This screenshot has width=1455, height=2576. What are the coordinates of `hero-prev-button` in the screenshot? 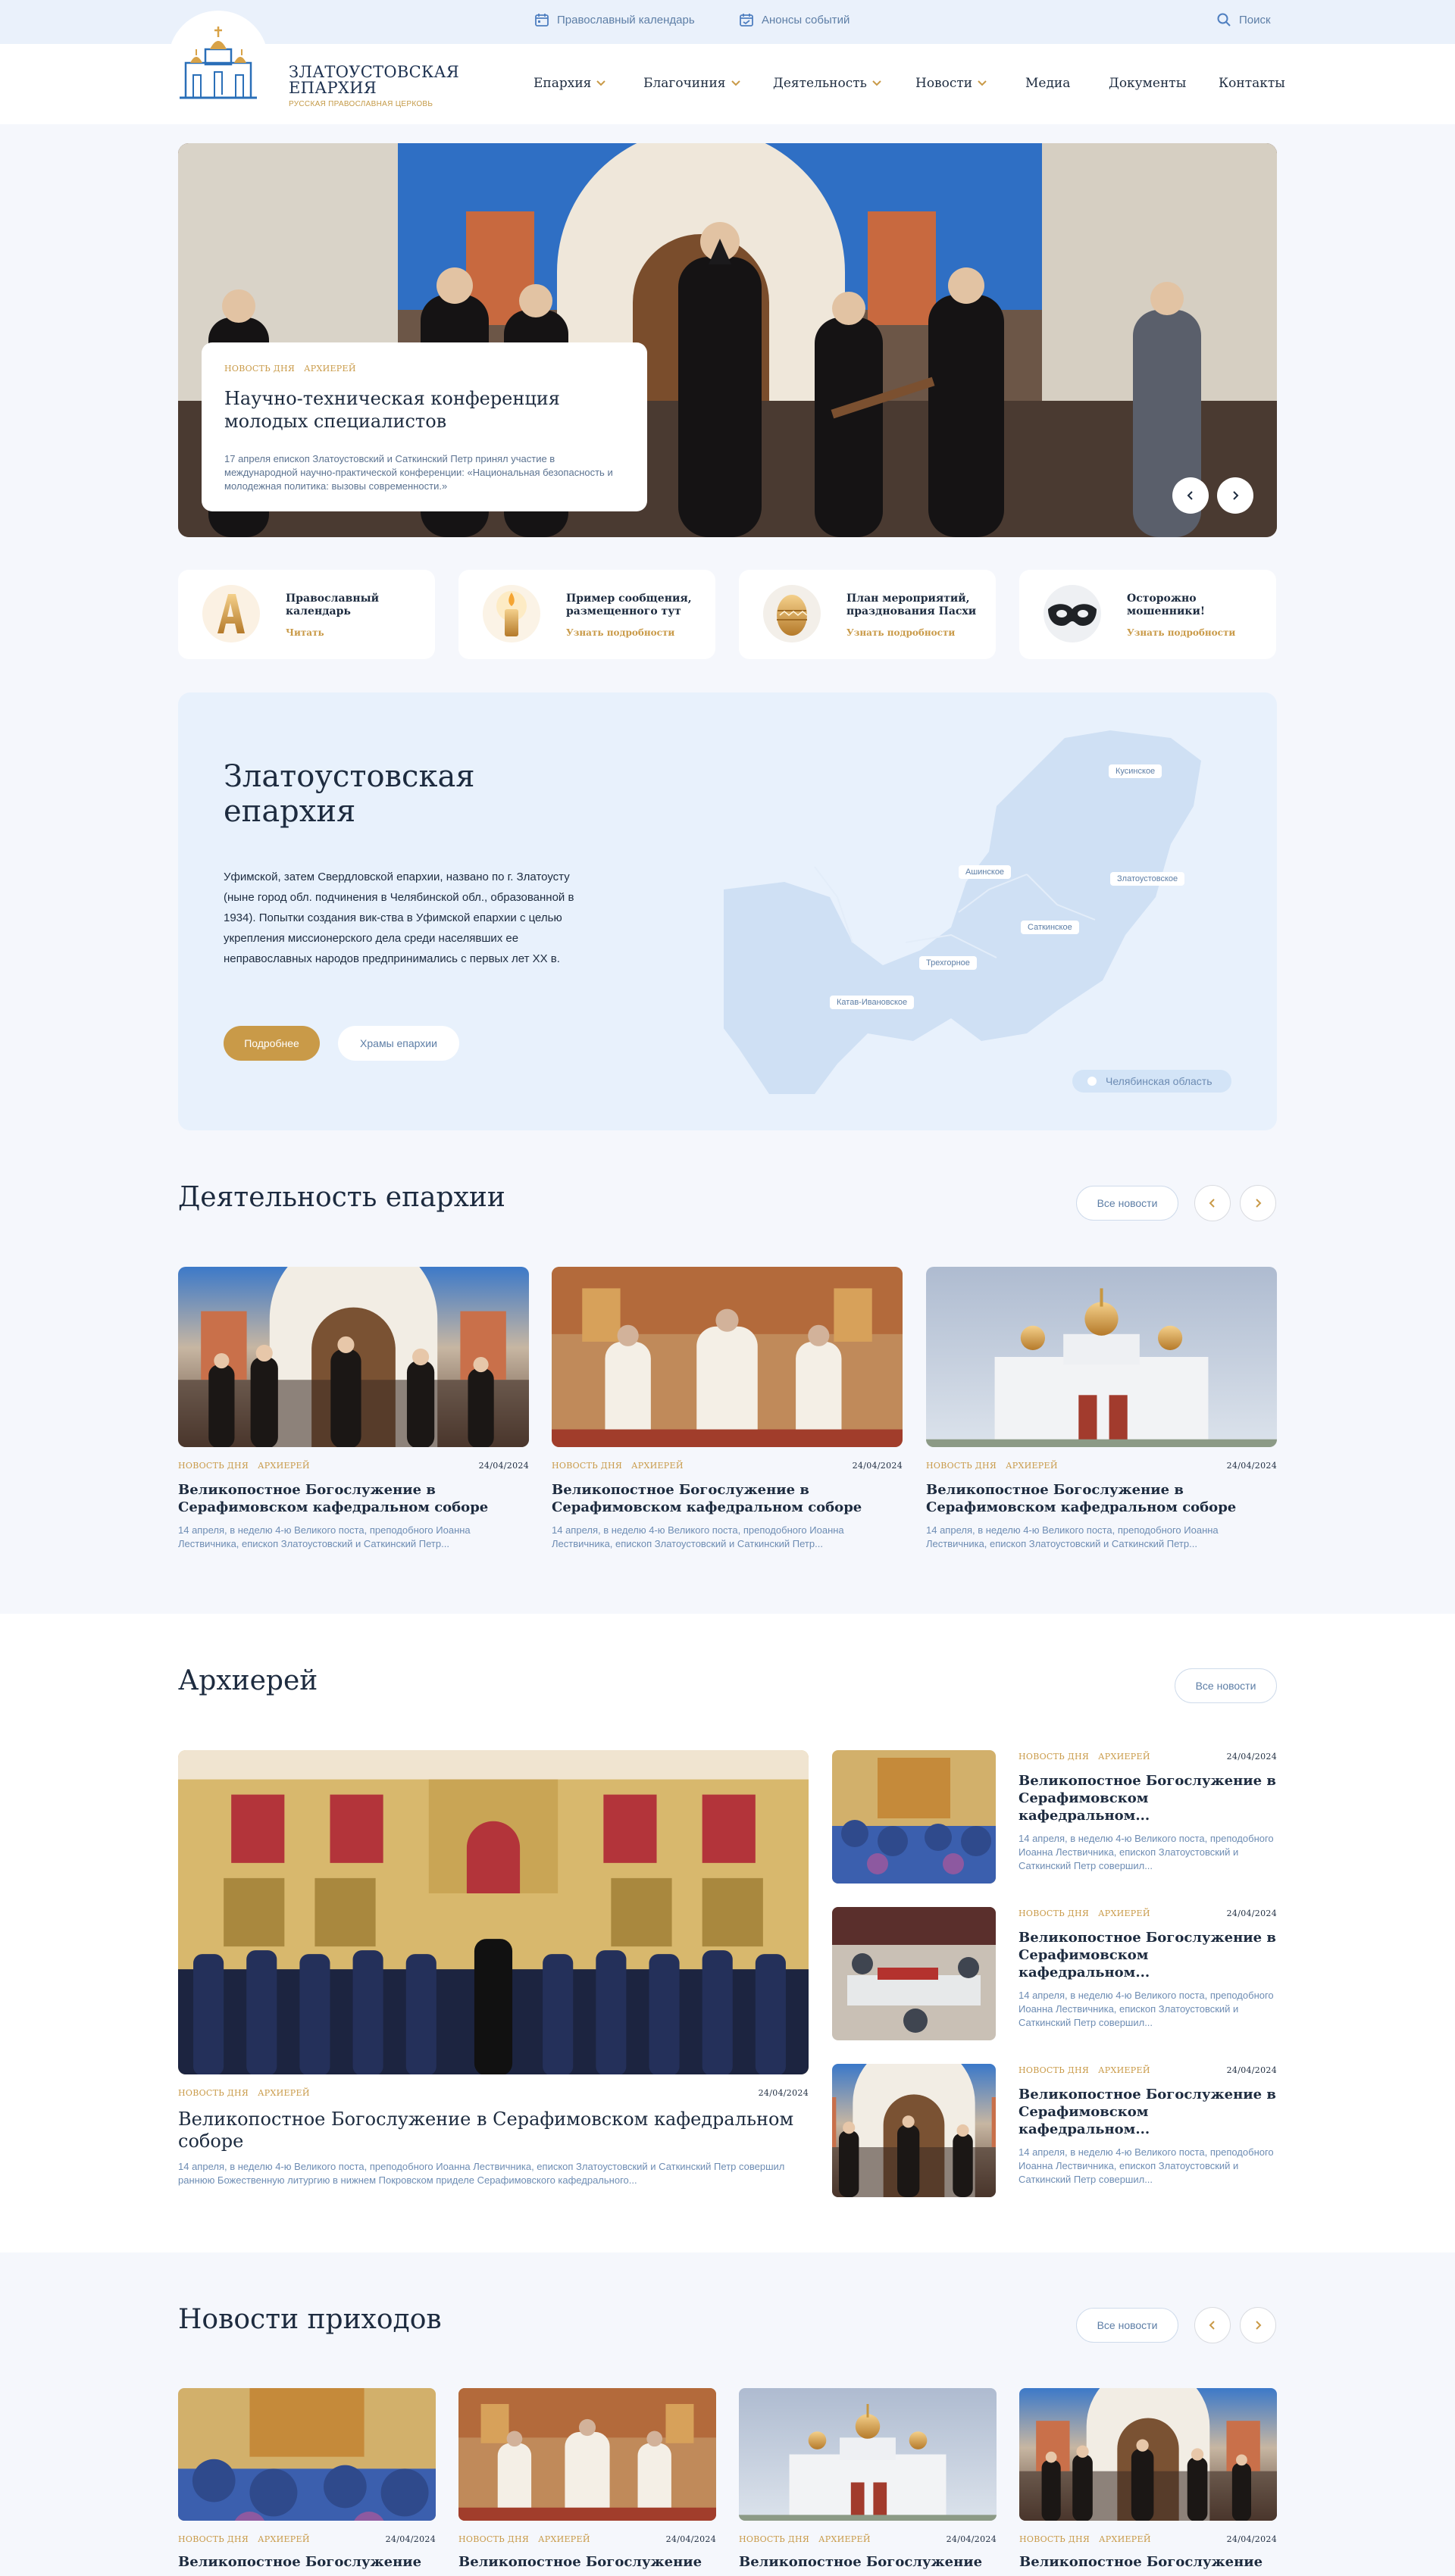 It's located at (1190, 495).